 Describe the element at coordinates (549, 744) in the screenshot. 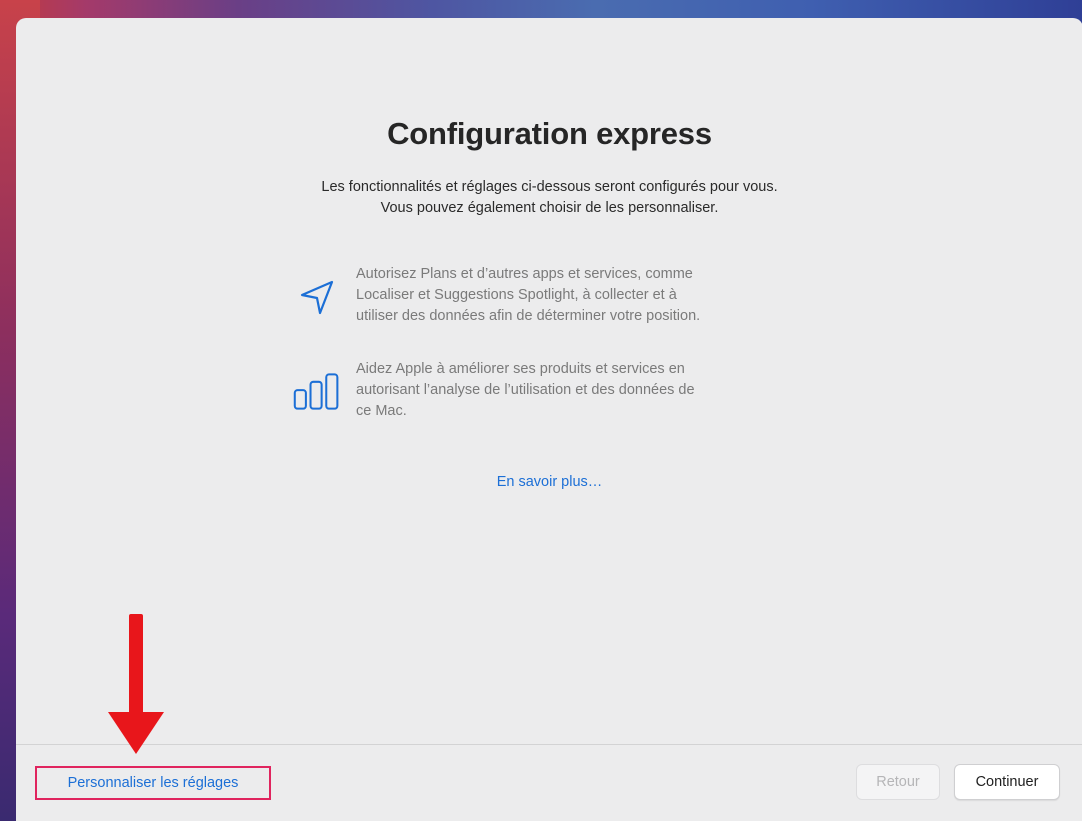

I see `footer-divider` at that location.